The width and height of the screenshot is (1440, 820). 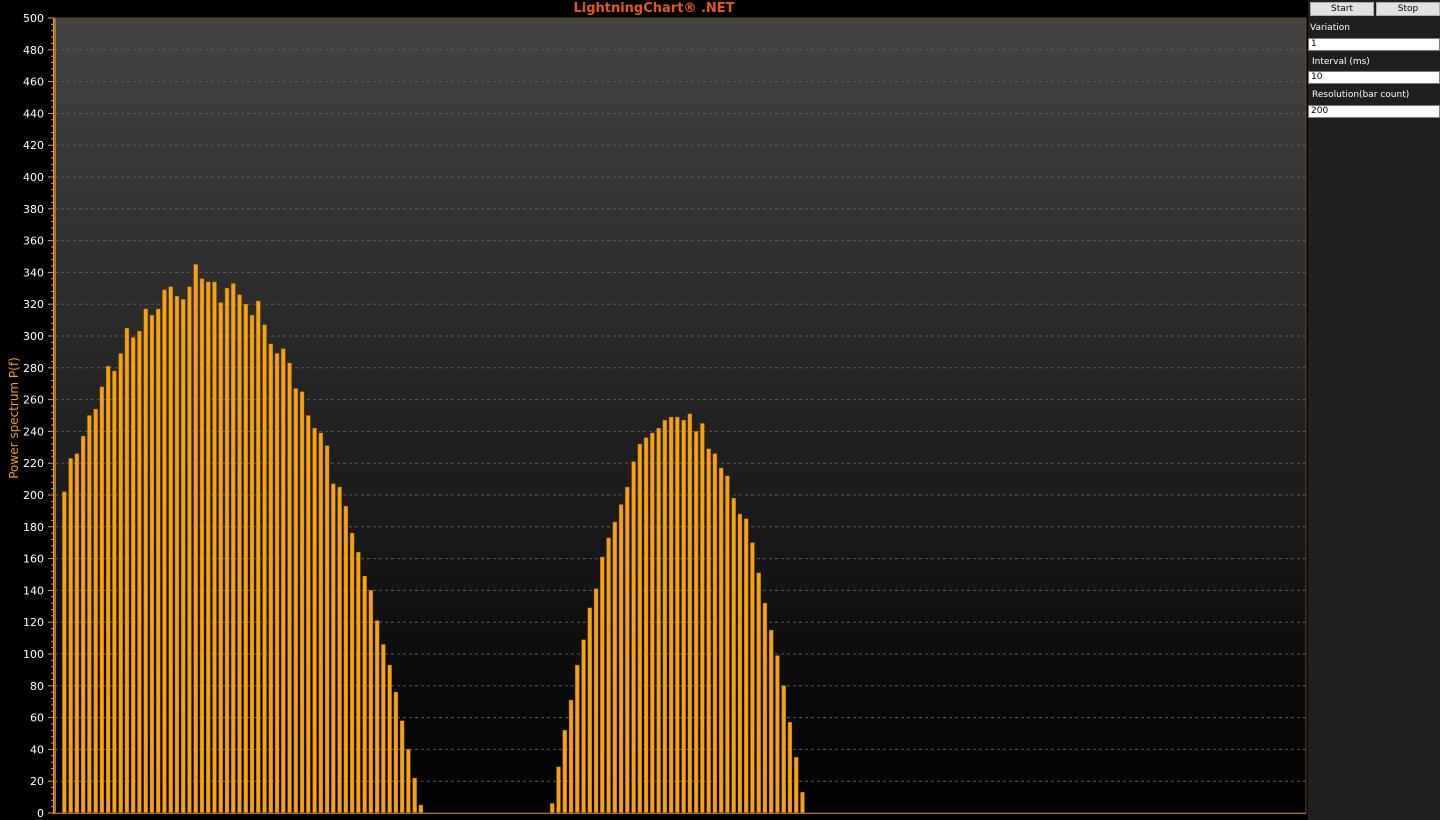 What do you see at coordinates (33, 304) in the screenshot?
I see `y-tick-label: 320` at bounding box center [33, 304].